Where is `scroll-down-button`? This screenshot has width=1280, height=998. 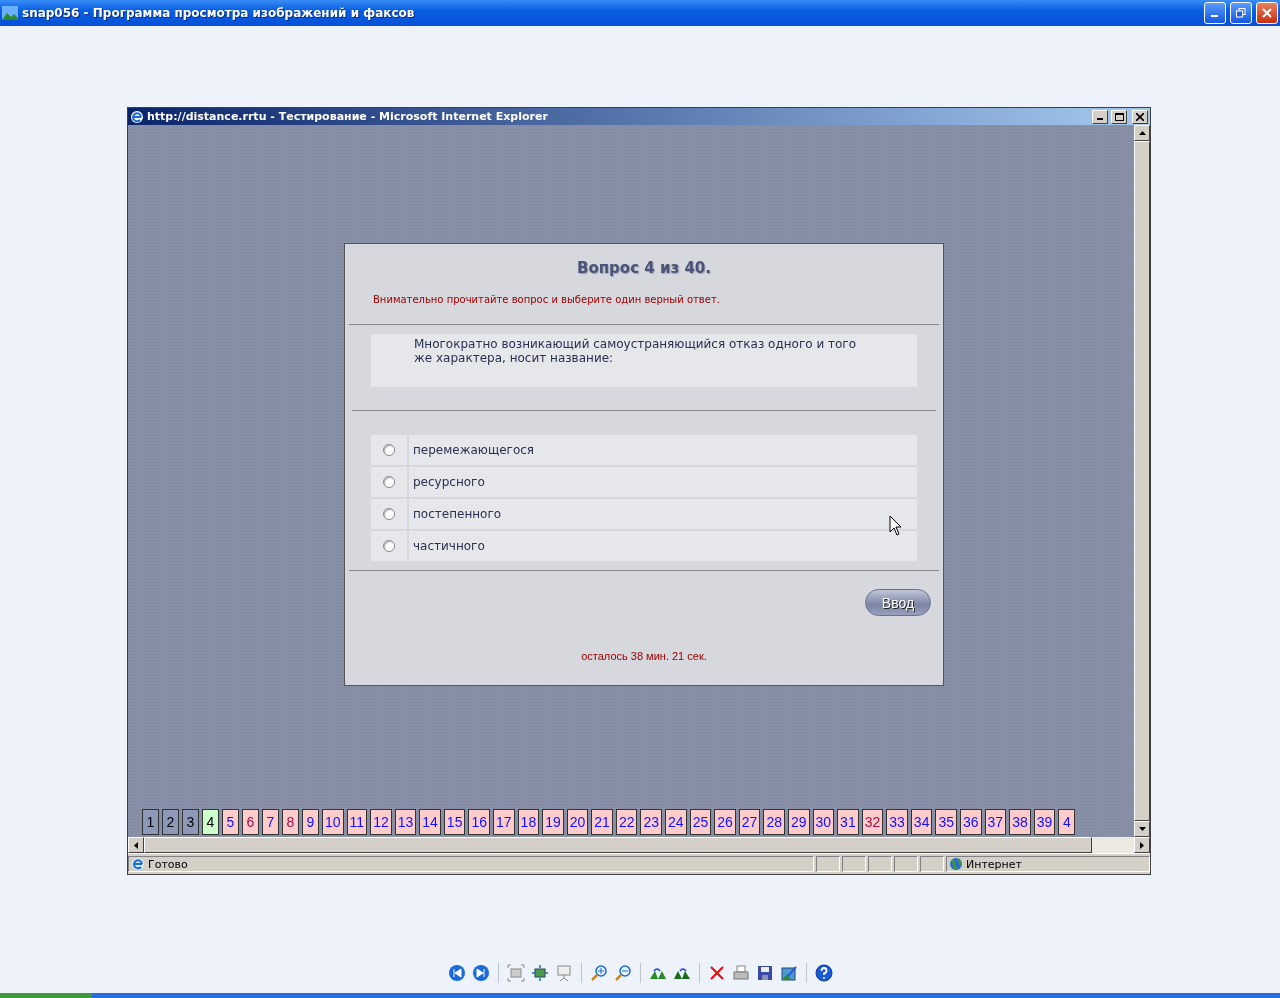 scroll-down-button is located at coordinates (1142, 829).